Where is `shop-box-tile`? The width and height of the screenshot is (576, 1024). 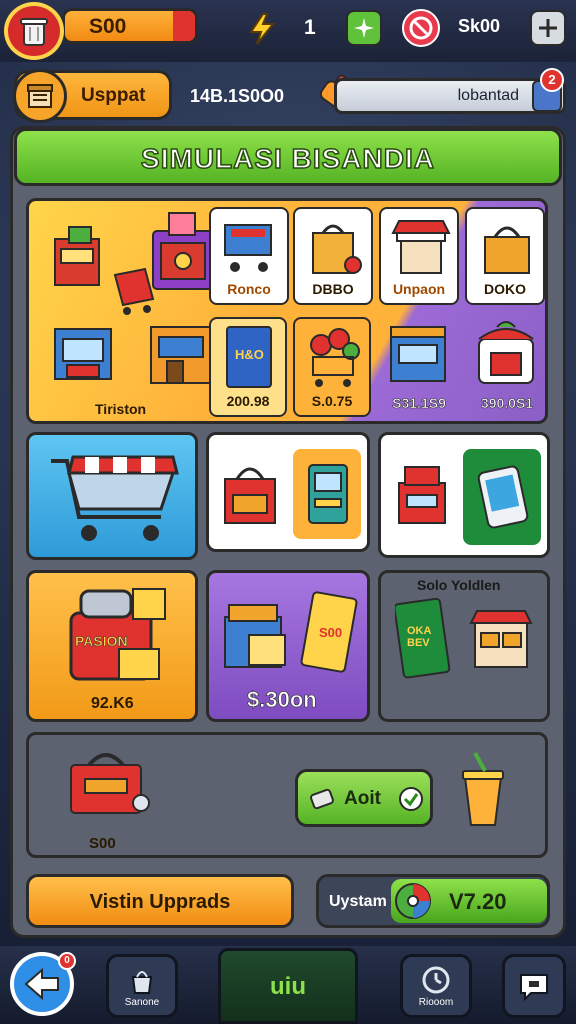
shop-box-tile is located at coordinates (288, 492).